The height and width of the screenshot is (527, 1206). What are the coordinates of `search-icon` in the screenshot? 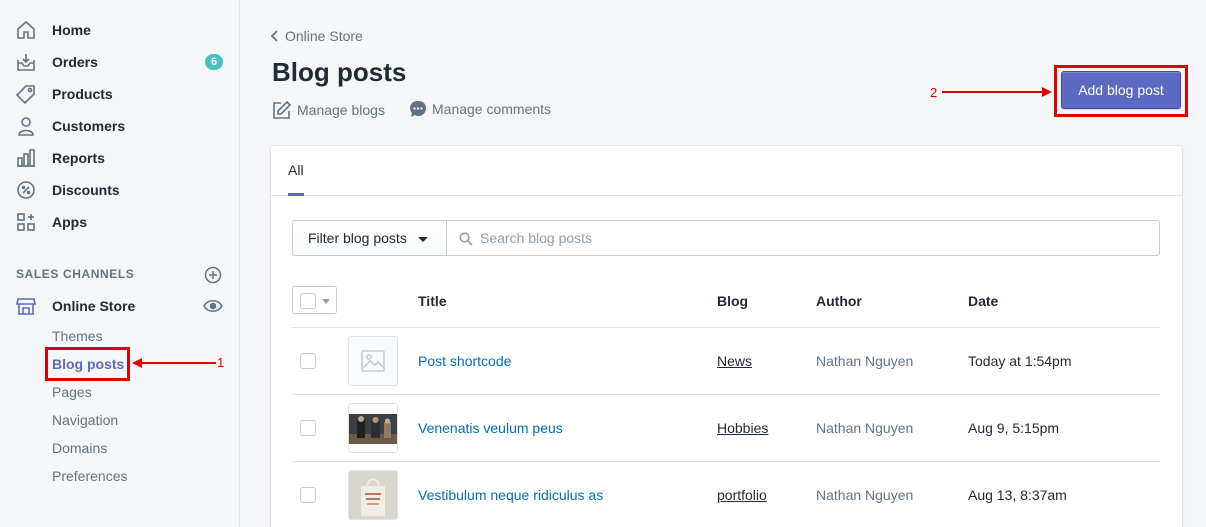 It's located at (466, 239).